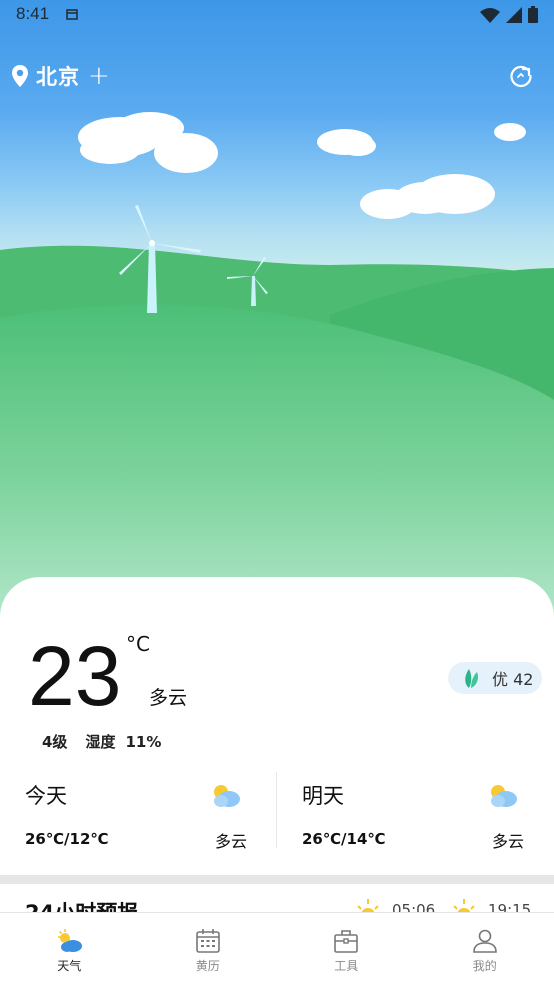  I want to click on status-bar: 8:41, so click(277, 16).